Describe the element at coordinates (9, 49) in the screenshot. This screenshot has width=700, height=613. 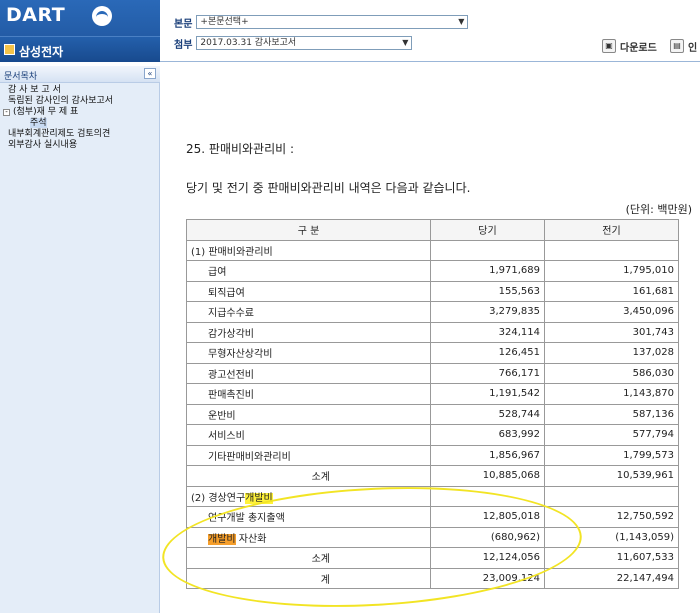
I see `company-icon` at that location.